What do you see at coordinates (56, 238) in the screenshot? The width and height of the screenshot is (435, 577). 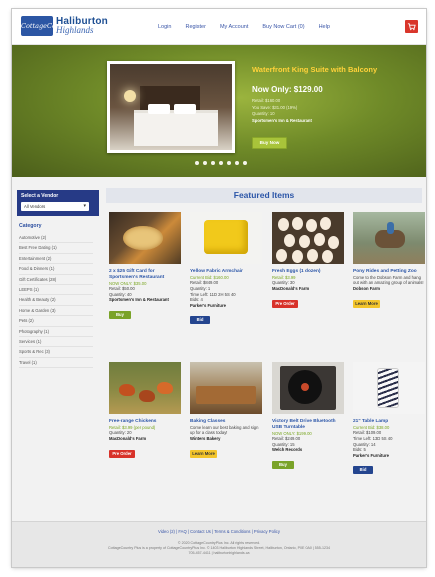 I see `category-item: Automotive (2)` at bounding box center [56, 238].